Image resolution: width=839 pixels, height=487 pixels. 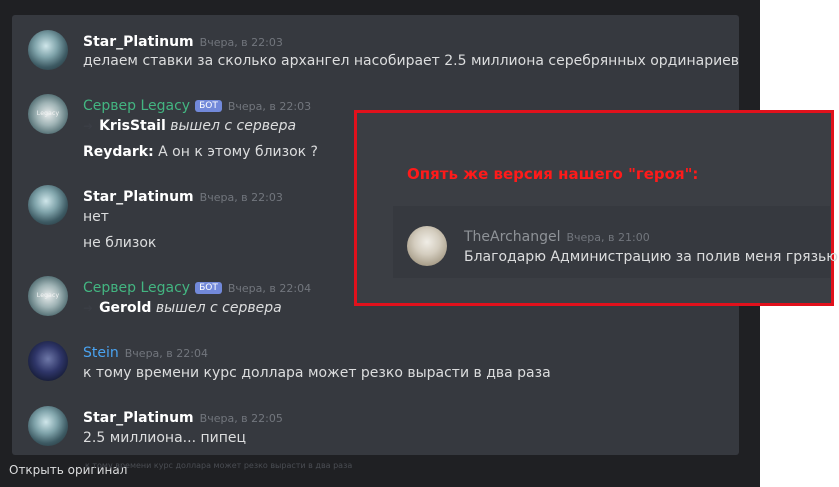 I want to click on message-header: Сервер Legacy БОТ Вчера, в 22:04, so click(x=197, y=286).